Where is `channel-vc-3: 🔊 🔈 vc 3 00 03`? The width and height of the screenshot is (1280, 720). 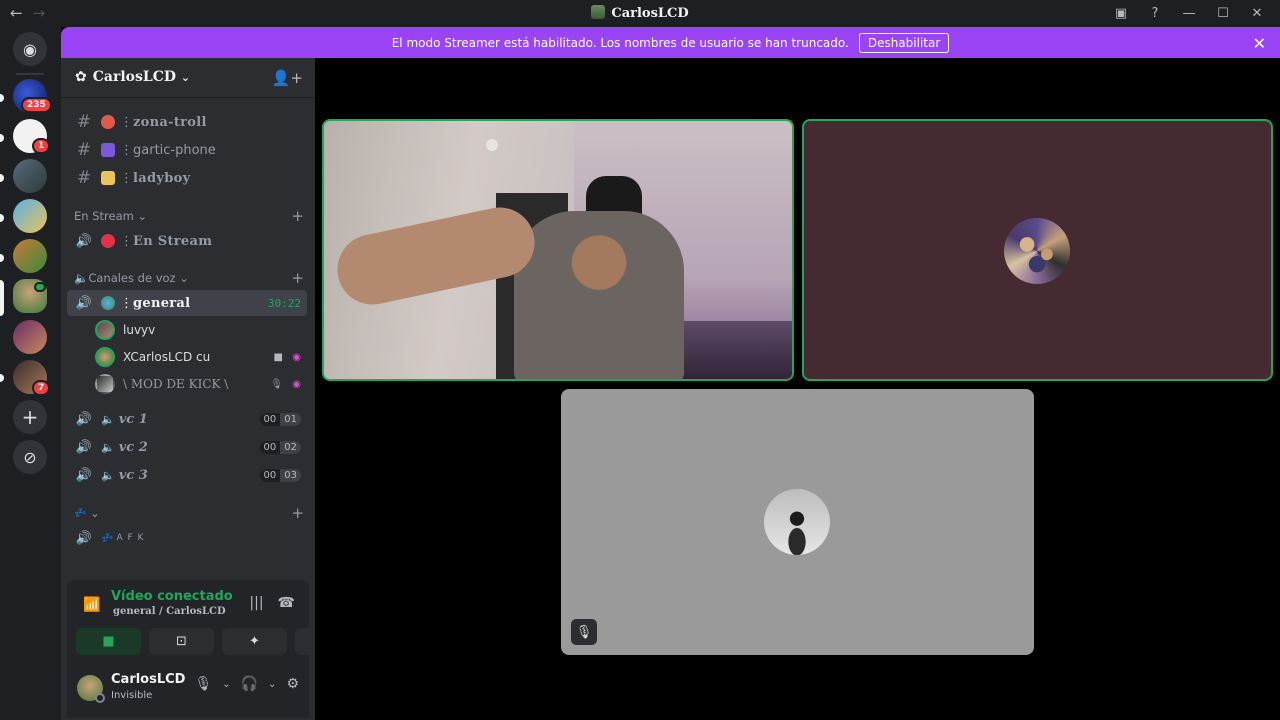 channel-vc-3: 🔊 🔈 vc 3 00 03 is located at coordinates (187, 475).